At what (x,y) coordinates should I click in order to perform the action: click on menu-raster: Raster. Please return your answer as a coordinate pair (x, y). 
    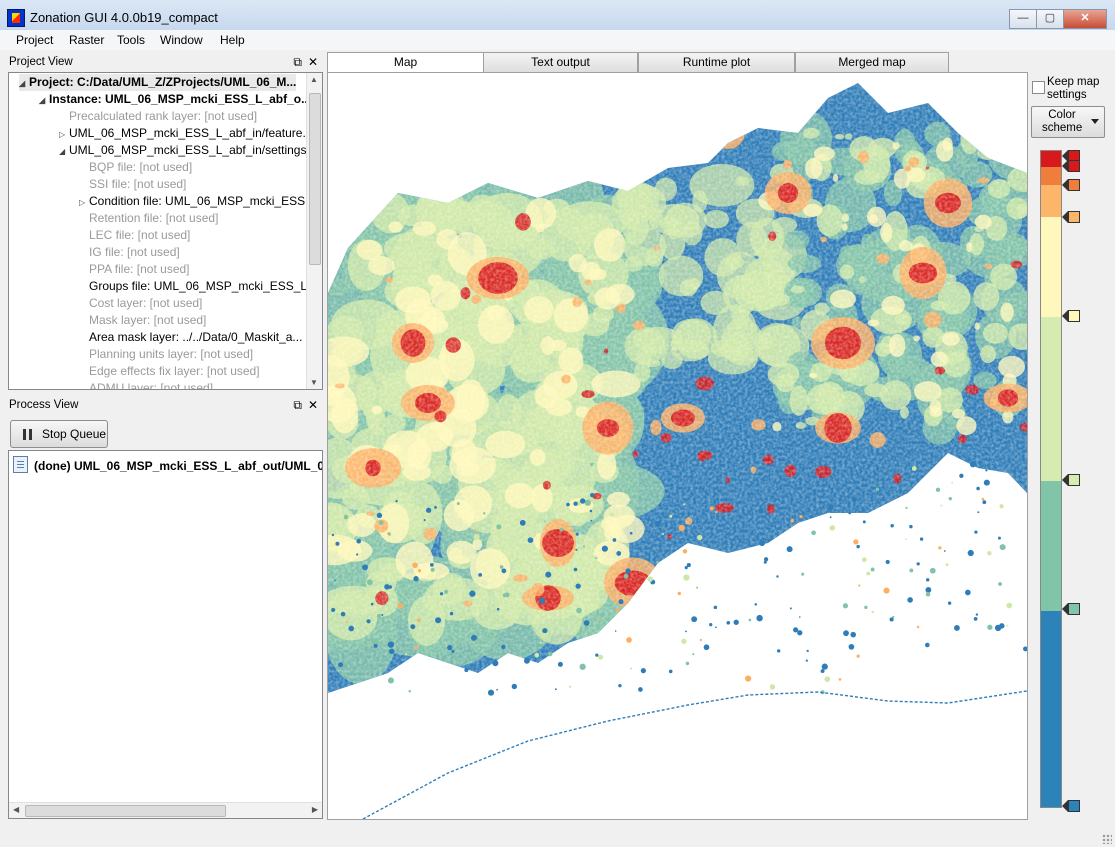
    Looking at the image, I should click on (86, 40).